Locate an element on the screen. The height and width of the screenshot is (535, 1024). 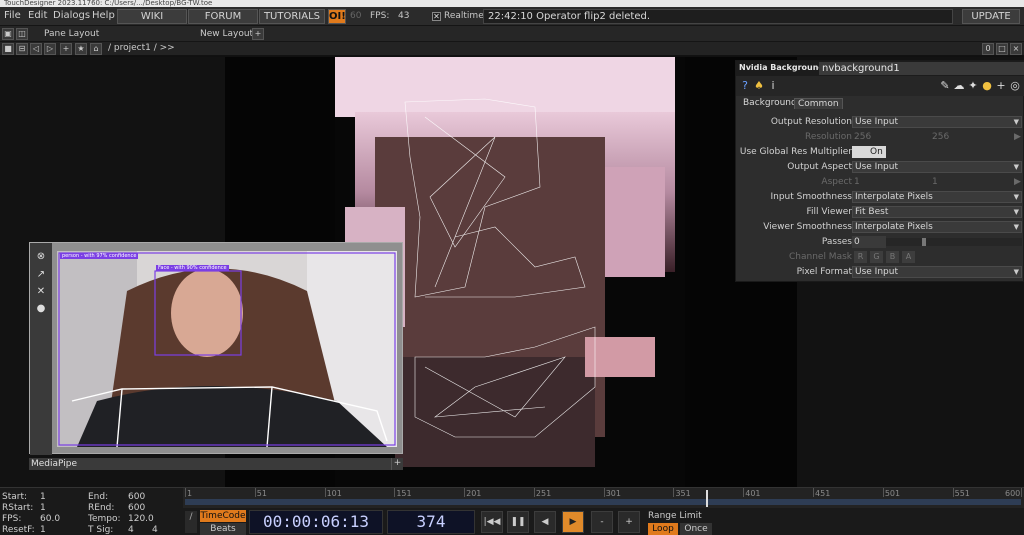
rend-value: 600 is located at coordinates (136, 508).